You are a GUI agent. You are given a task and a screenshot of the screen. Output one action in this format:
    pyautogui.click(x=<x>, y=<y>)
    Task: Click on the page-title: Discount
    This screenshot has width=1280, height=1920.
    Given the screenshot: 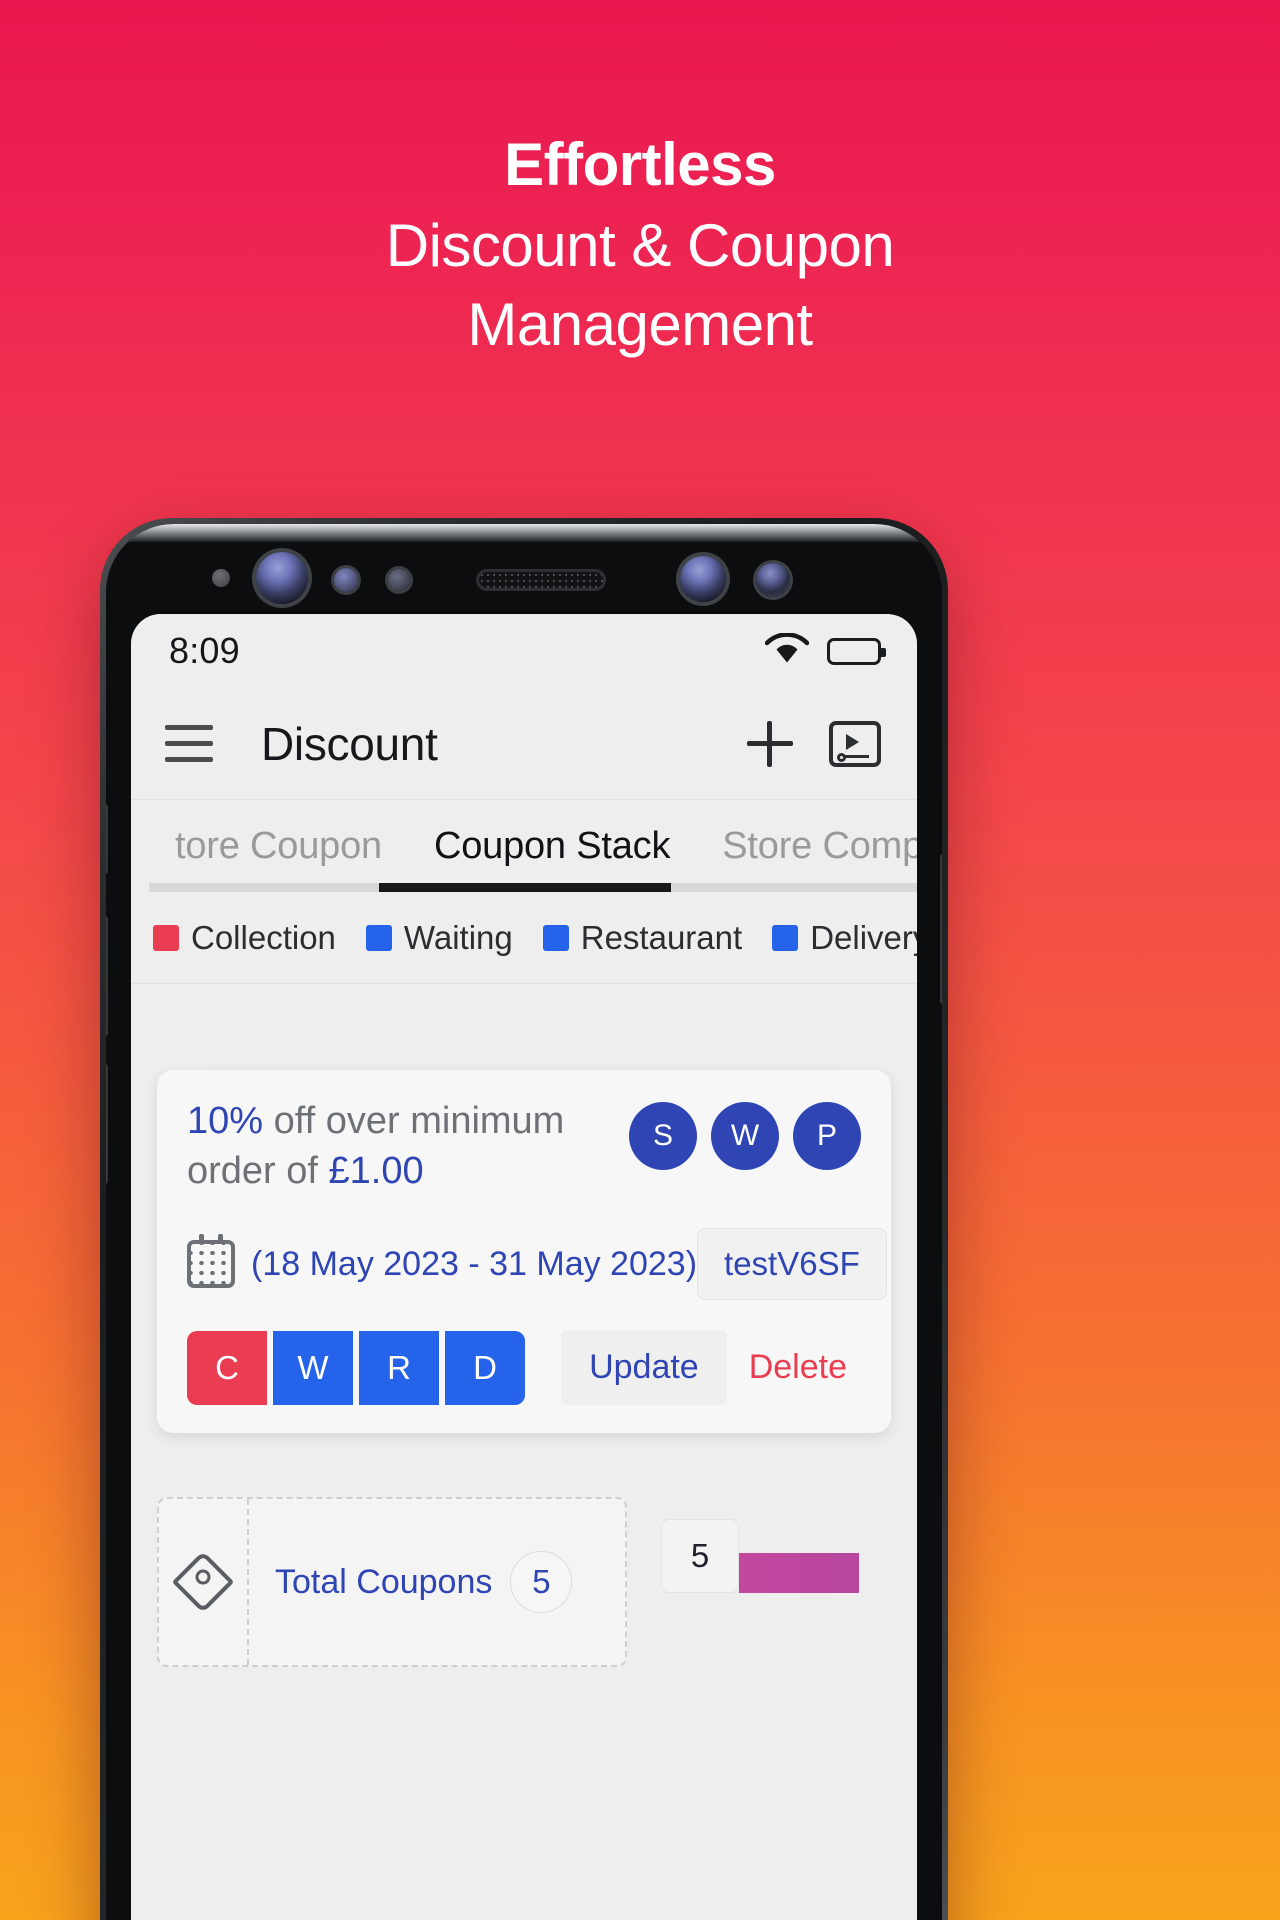 What is the action you would take?
    pyautogui.click(x=349, y=743)
    